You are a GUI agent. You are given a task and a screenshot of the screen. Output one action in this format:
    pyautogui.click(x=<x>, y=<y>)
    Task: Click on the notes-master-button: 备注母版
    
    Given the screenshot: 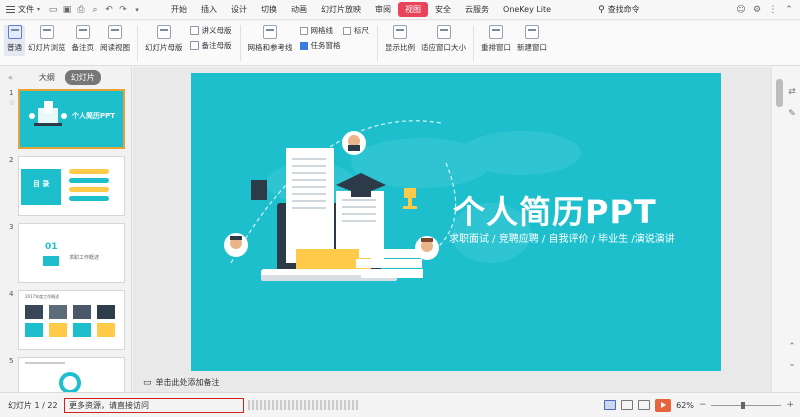 What is the action you would take?
    pyautogui.click(x=210, y=45)
    